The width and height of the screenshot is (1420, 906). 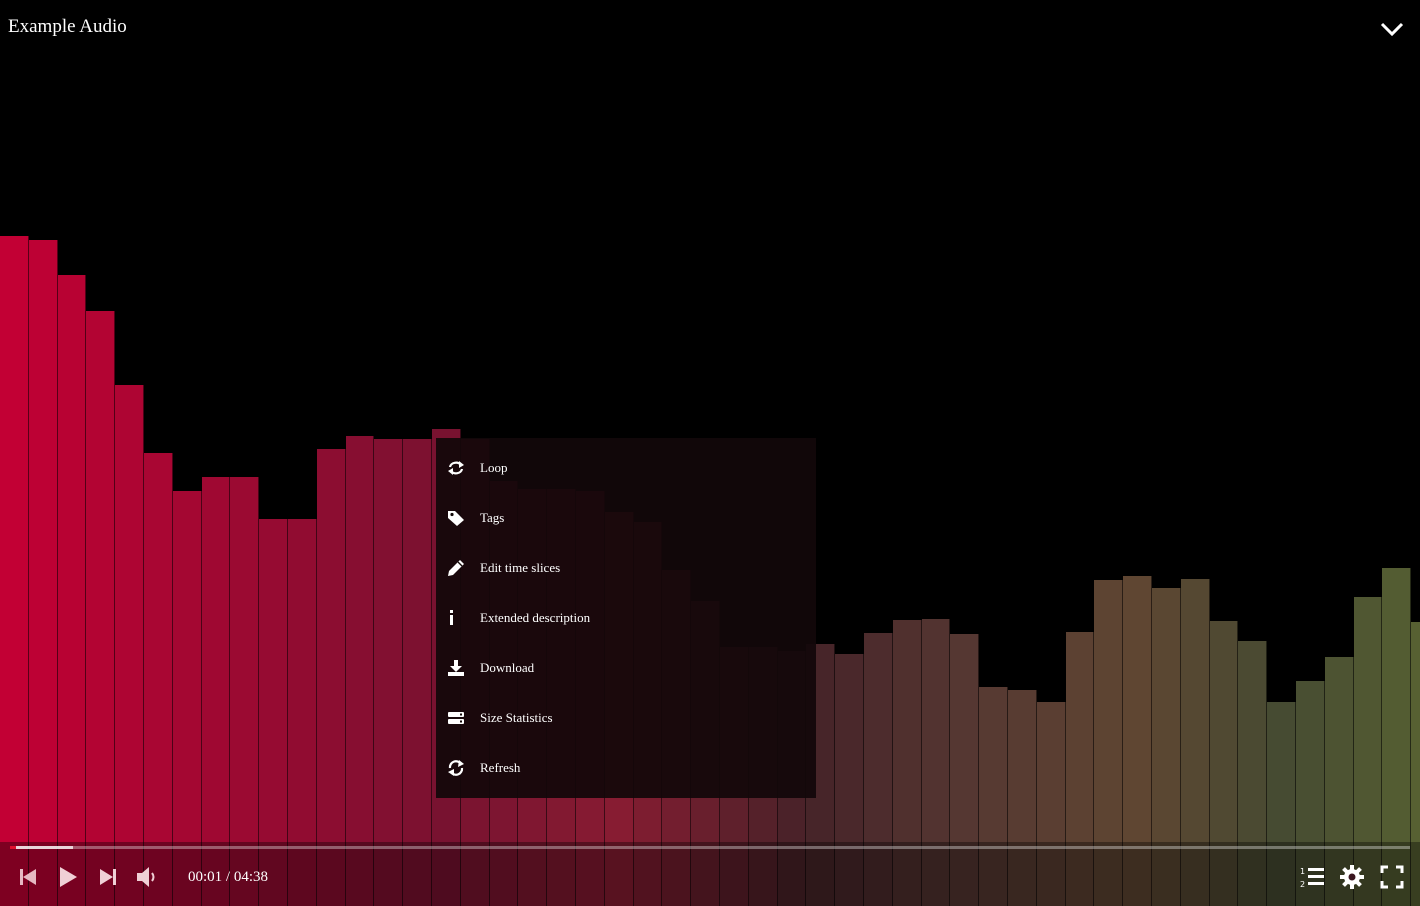 I want to click on menu-item-loop: Loop, so click(x=626, y=468).